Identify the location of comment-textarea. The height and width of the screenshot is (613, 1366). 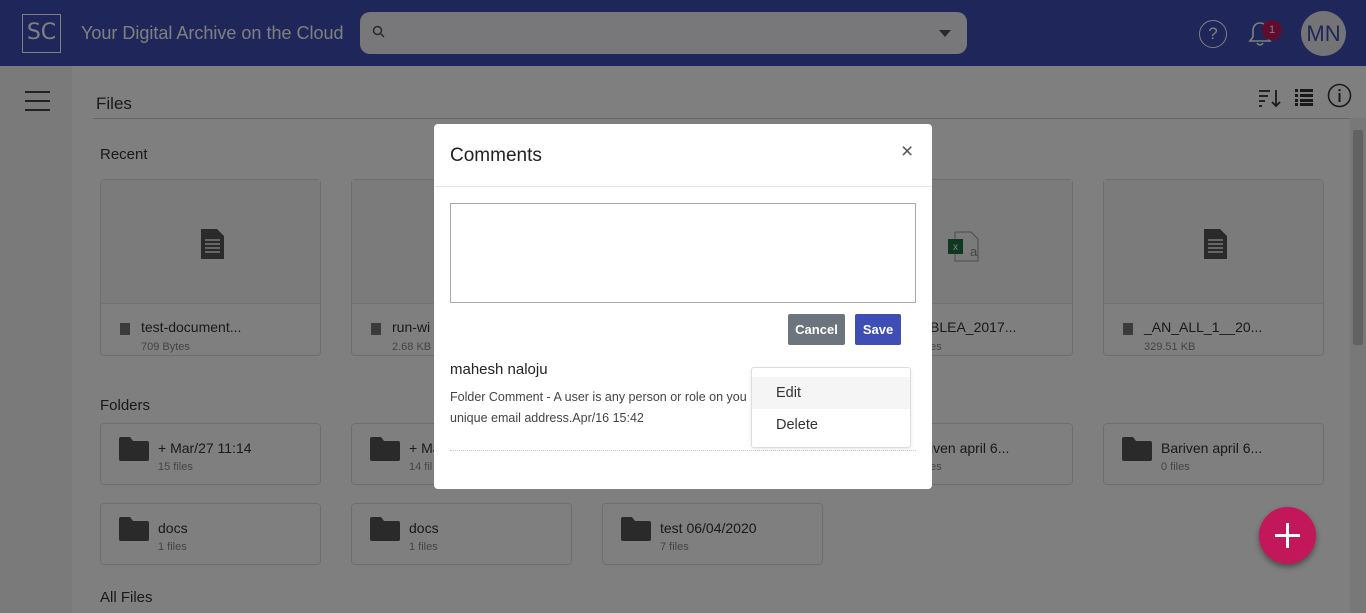
(683, 253).